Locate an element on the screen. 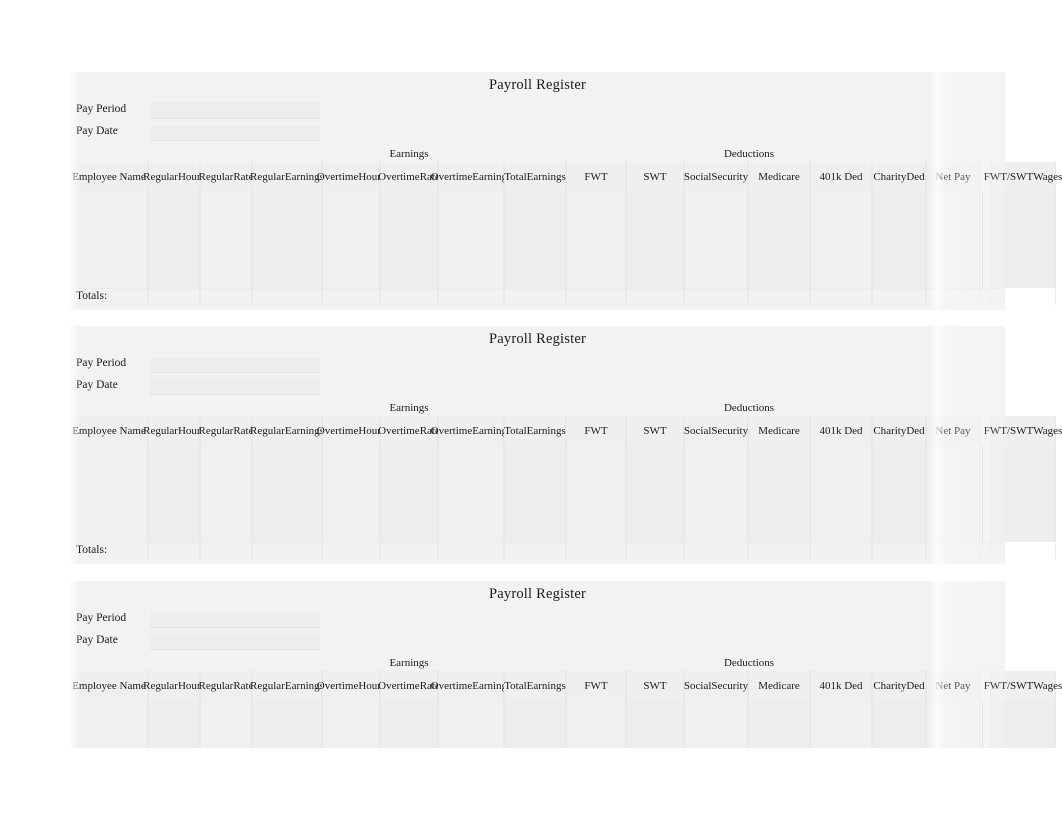  table-cell-fwt is located at coordinates (596, 494).